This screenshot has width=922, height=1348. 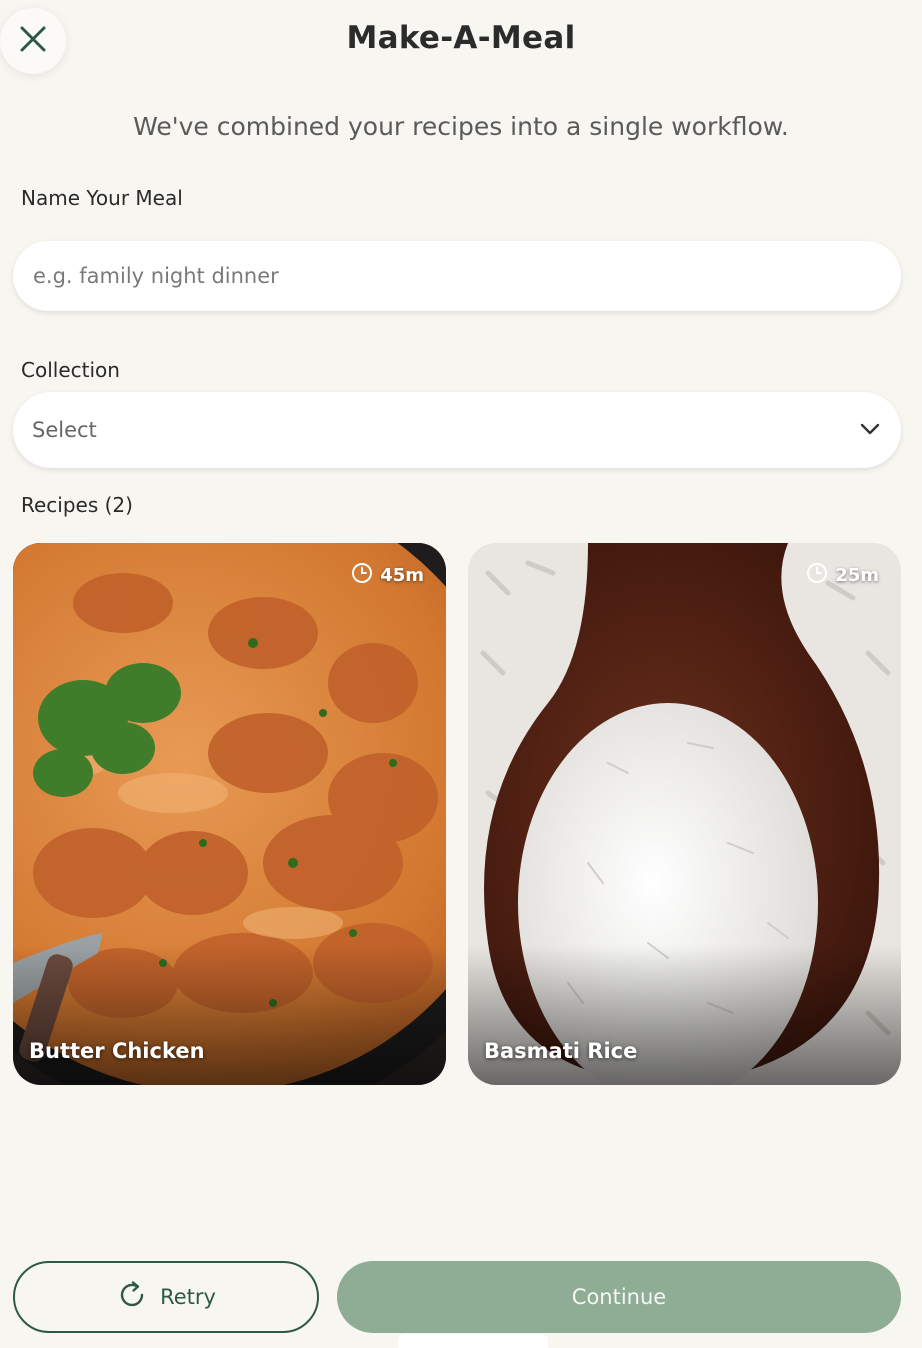 What do you see at coordinates (857, 575) in the screenshot?
I see `recipe-time: 25m` at bounding box center [857, 575].